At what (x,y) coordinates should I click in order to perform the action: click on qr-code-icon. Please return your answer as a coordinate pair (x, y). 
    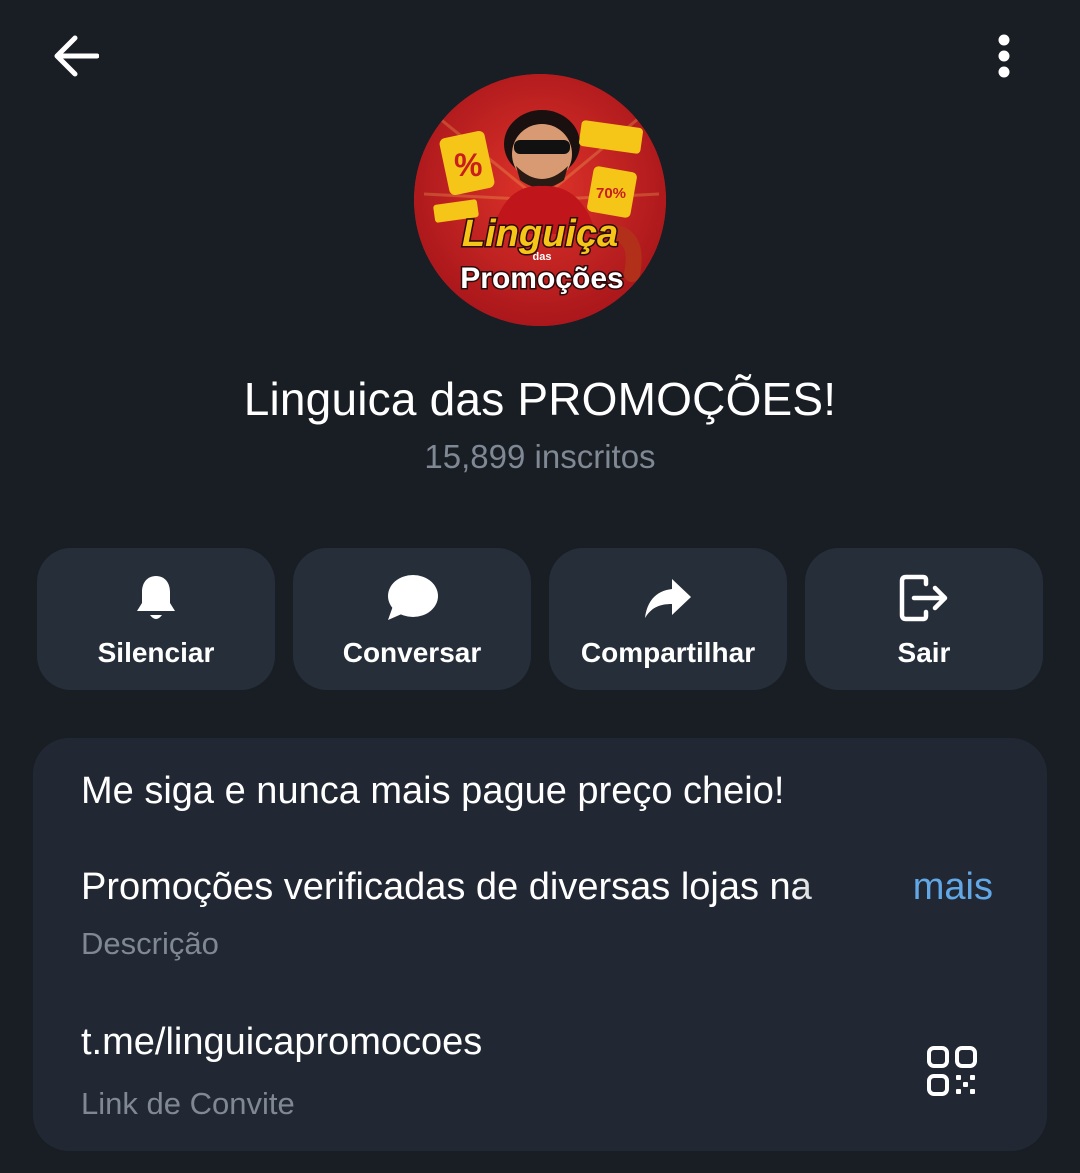
    Looking at the image, I should click on (952, 1071).